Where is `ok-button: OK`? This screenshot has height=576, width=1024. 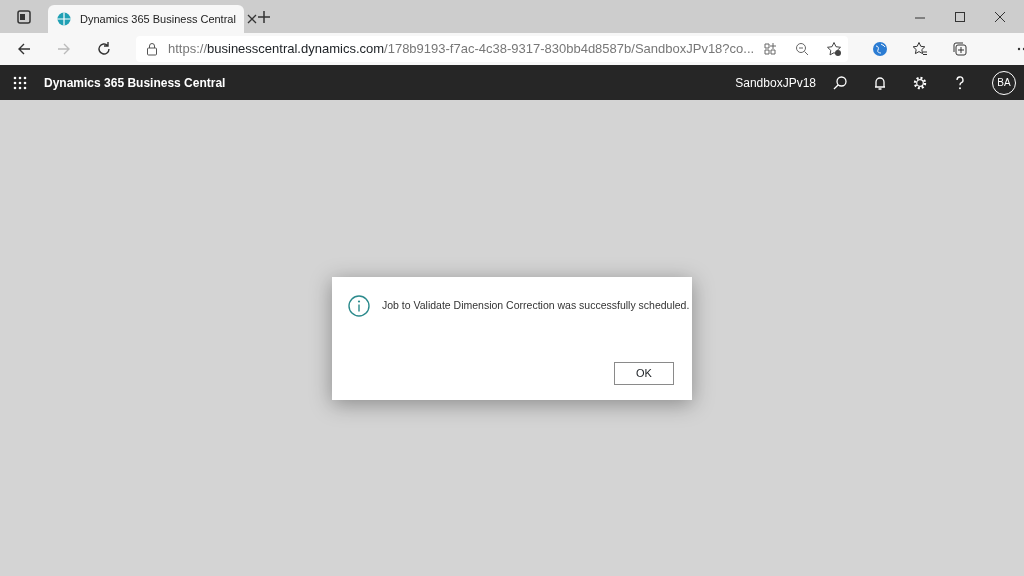
ok-button: OK is located at coordinates (644, 373).